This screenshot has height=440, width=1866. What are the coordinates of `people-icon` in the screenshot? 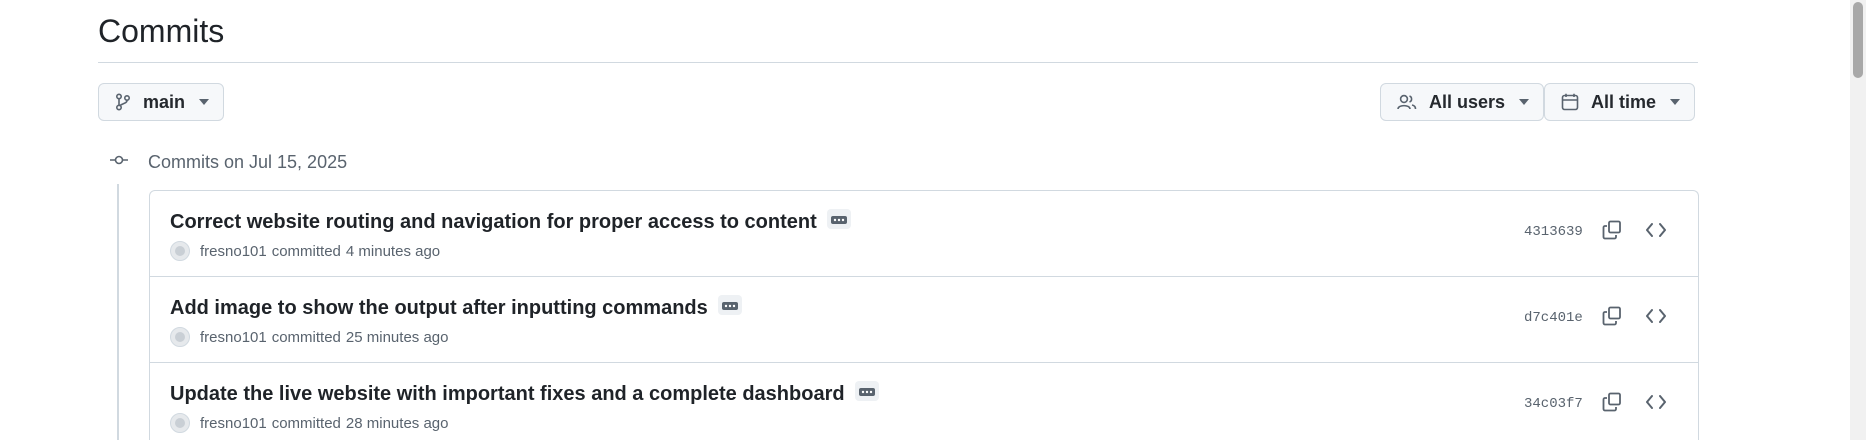 It's located at (1407, 102).